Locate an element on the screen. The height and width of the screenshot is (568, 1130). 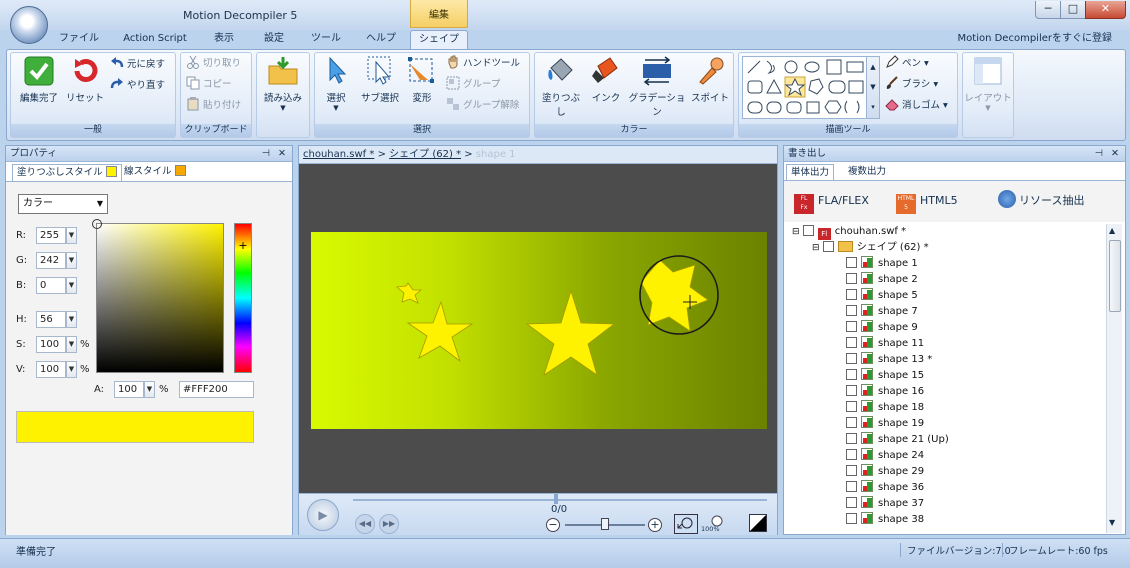
timeline-track is located at coordinates (560, 500).